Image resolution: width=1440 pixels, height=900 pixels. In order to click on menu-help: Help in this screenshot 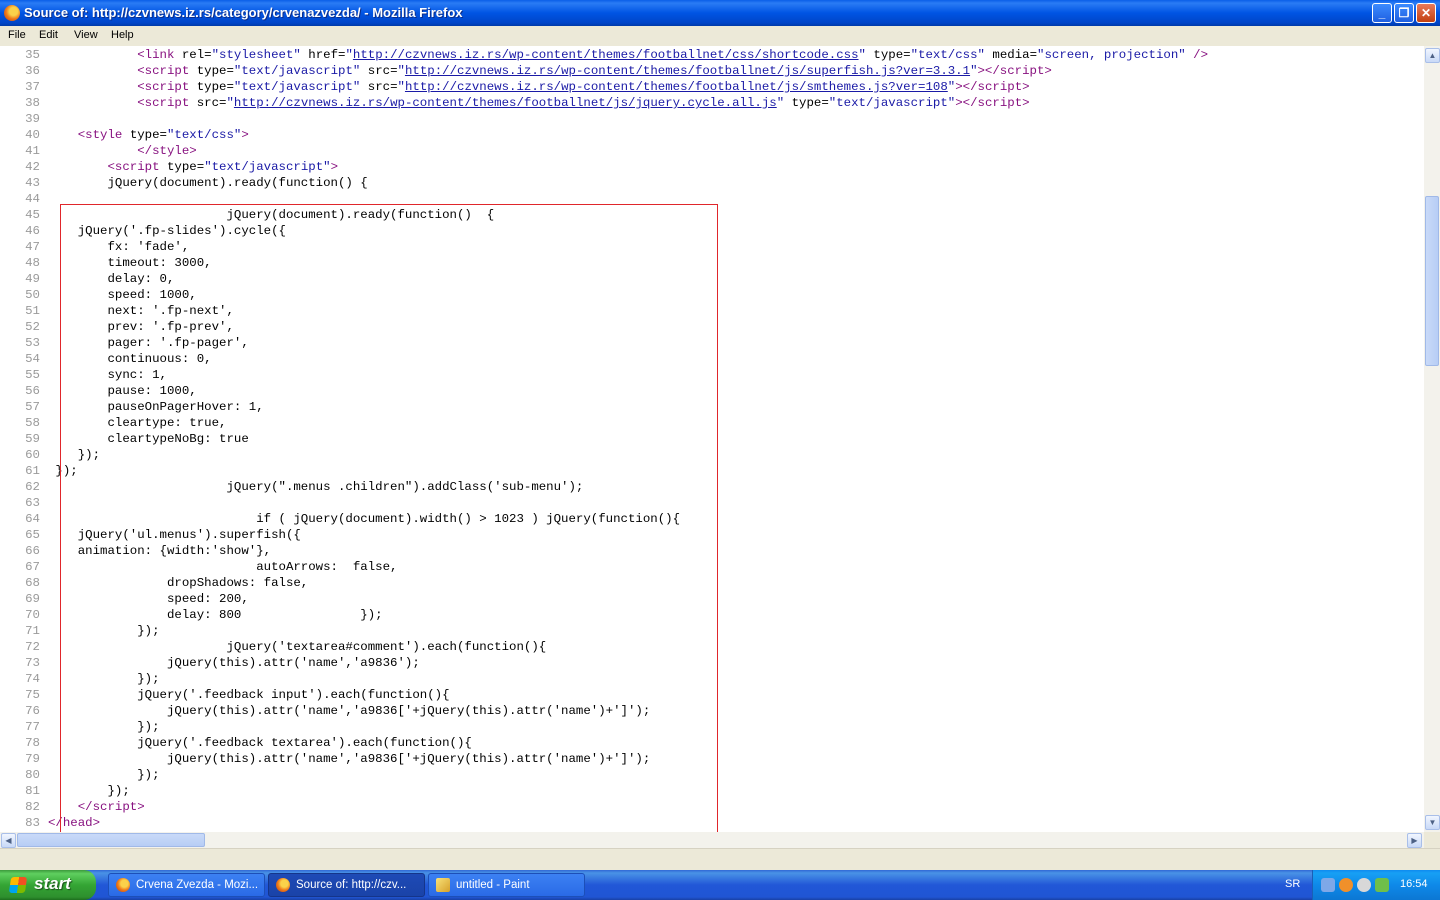, I will do `click(122, 35)`.